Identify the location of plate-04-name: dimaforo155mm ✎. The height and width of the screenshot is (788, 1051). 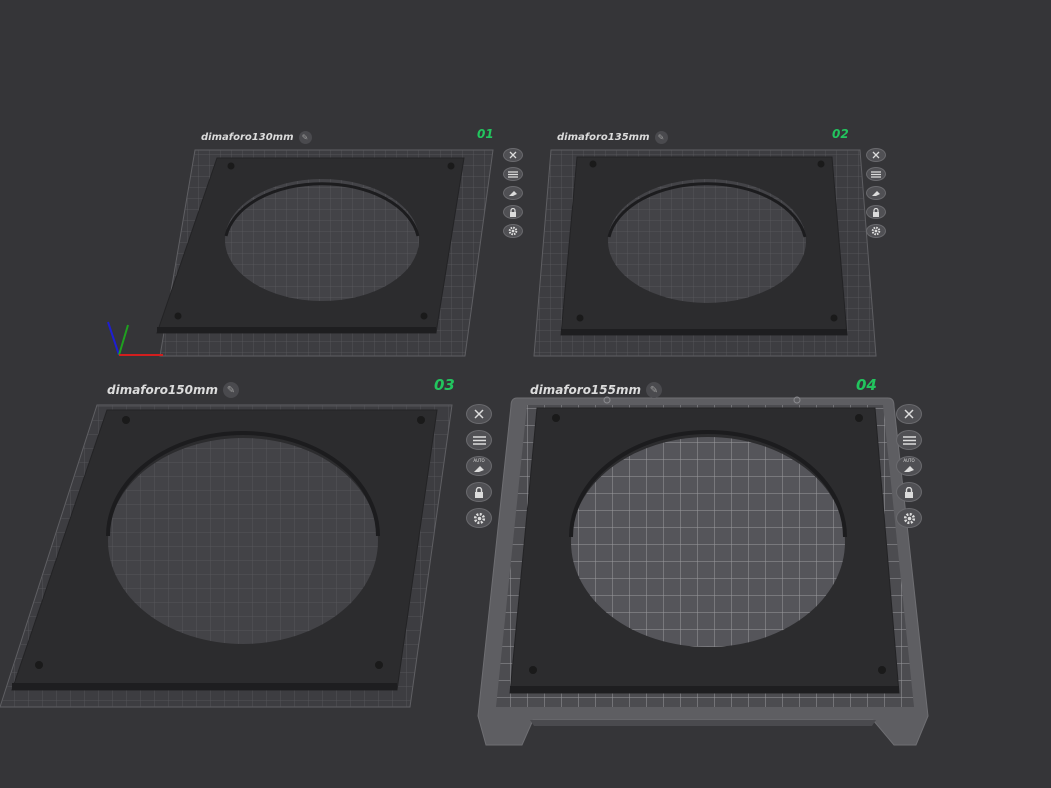
(596, 390).